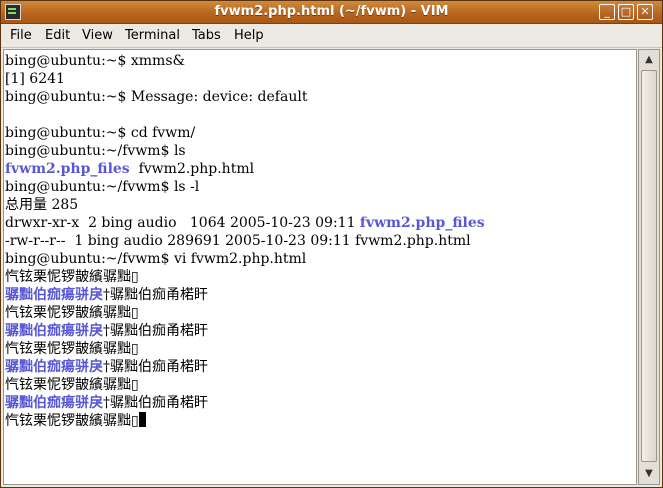 Image resolution: width=663 pixels, height=488 pixels. Describe the element at coordinates (156, 97) in the screenshot. I see `terminal-line: bing@ubuntu:~$ Message: device: default` at that location.